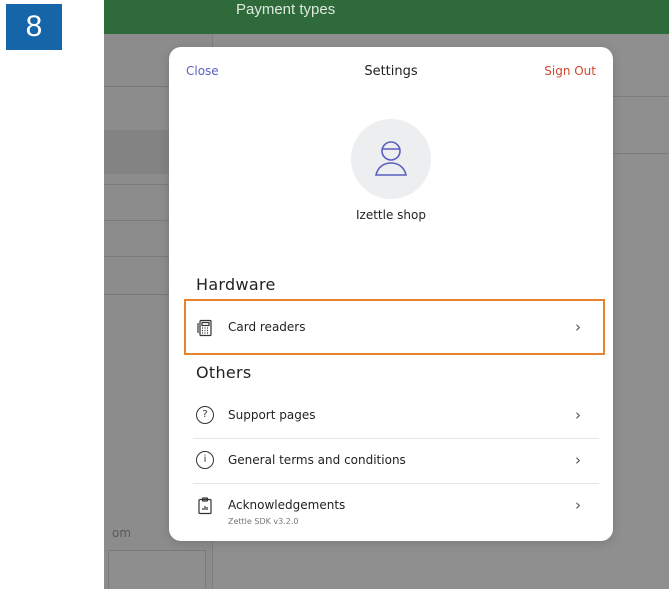  I want to click on avatar, so click(391, 159).